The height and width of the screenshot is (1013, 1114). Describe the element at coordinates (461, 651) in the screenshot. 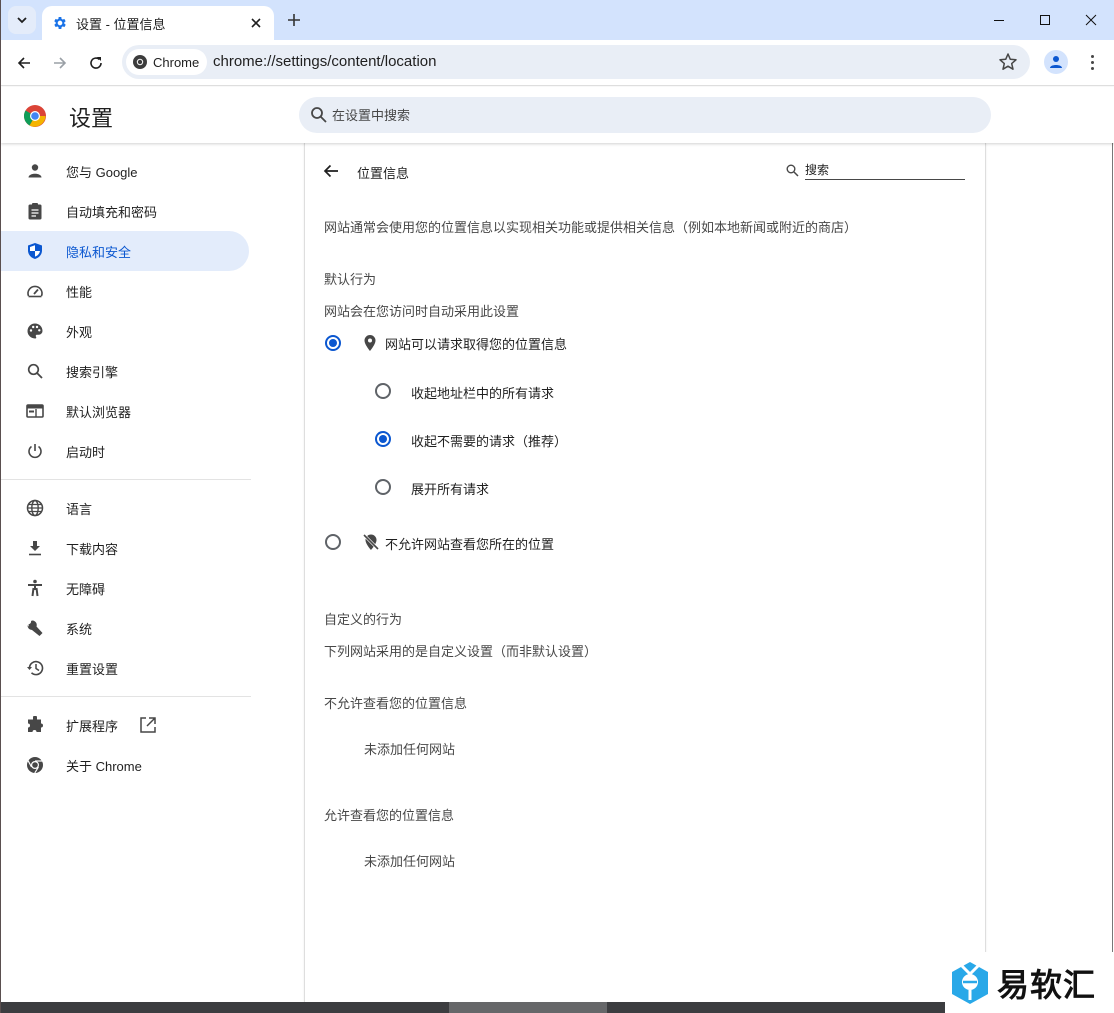

I see `custom-behavior-subheading: 下列网站采用的是自定义设置（而非默认设置）` at that location.